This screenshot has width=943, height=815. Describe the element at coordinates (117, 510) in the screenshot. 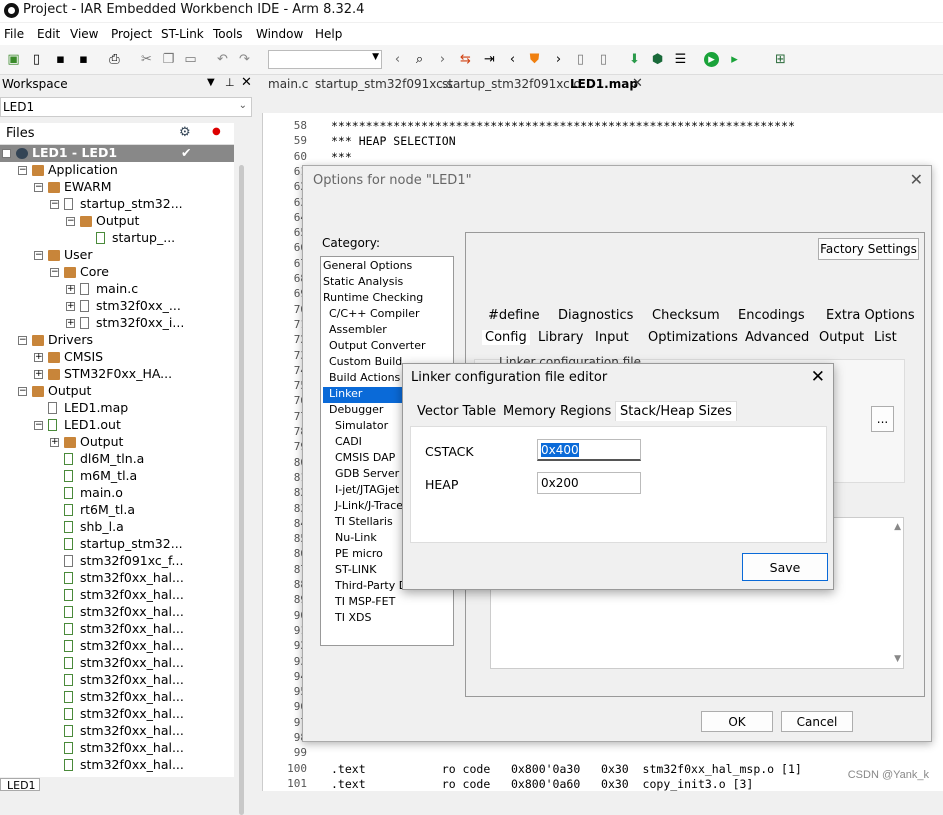

I see `tree-item: rt6M_tl.a` at that location.